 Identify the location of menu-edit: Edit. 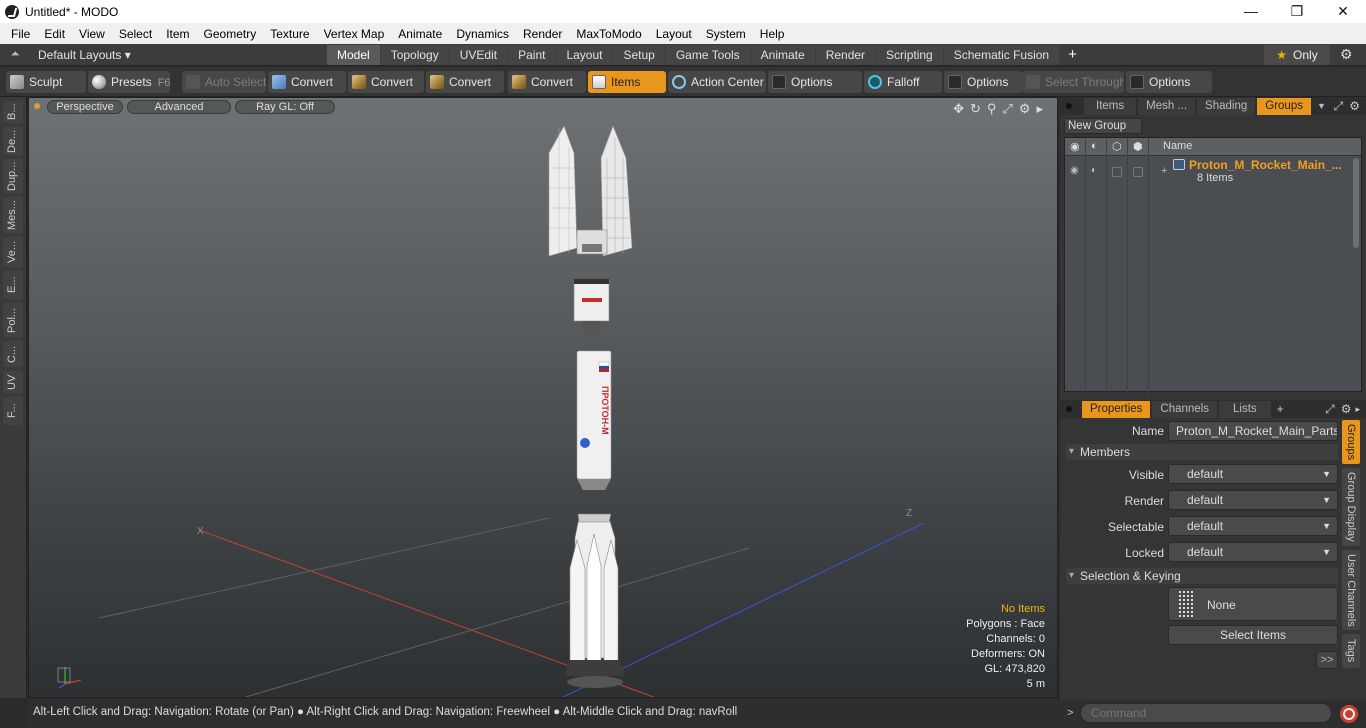
(54, 34).